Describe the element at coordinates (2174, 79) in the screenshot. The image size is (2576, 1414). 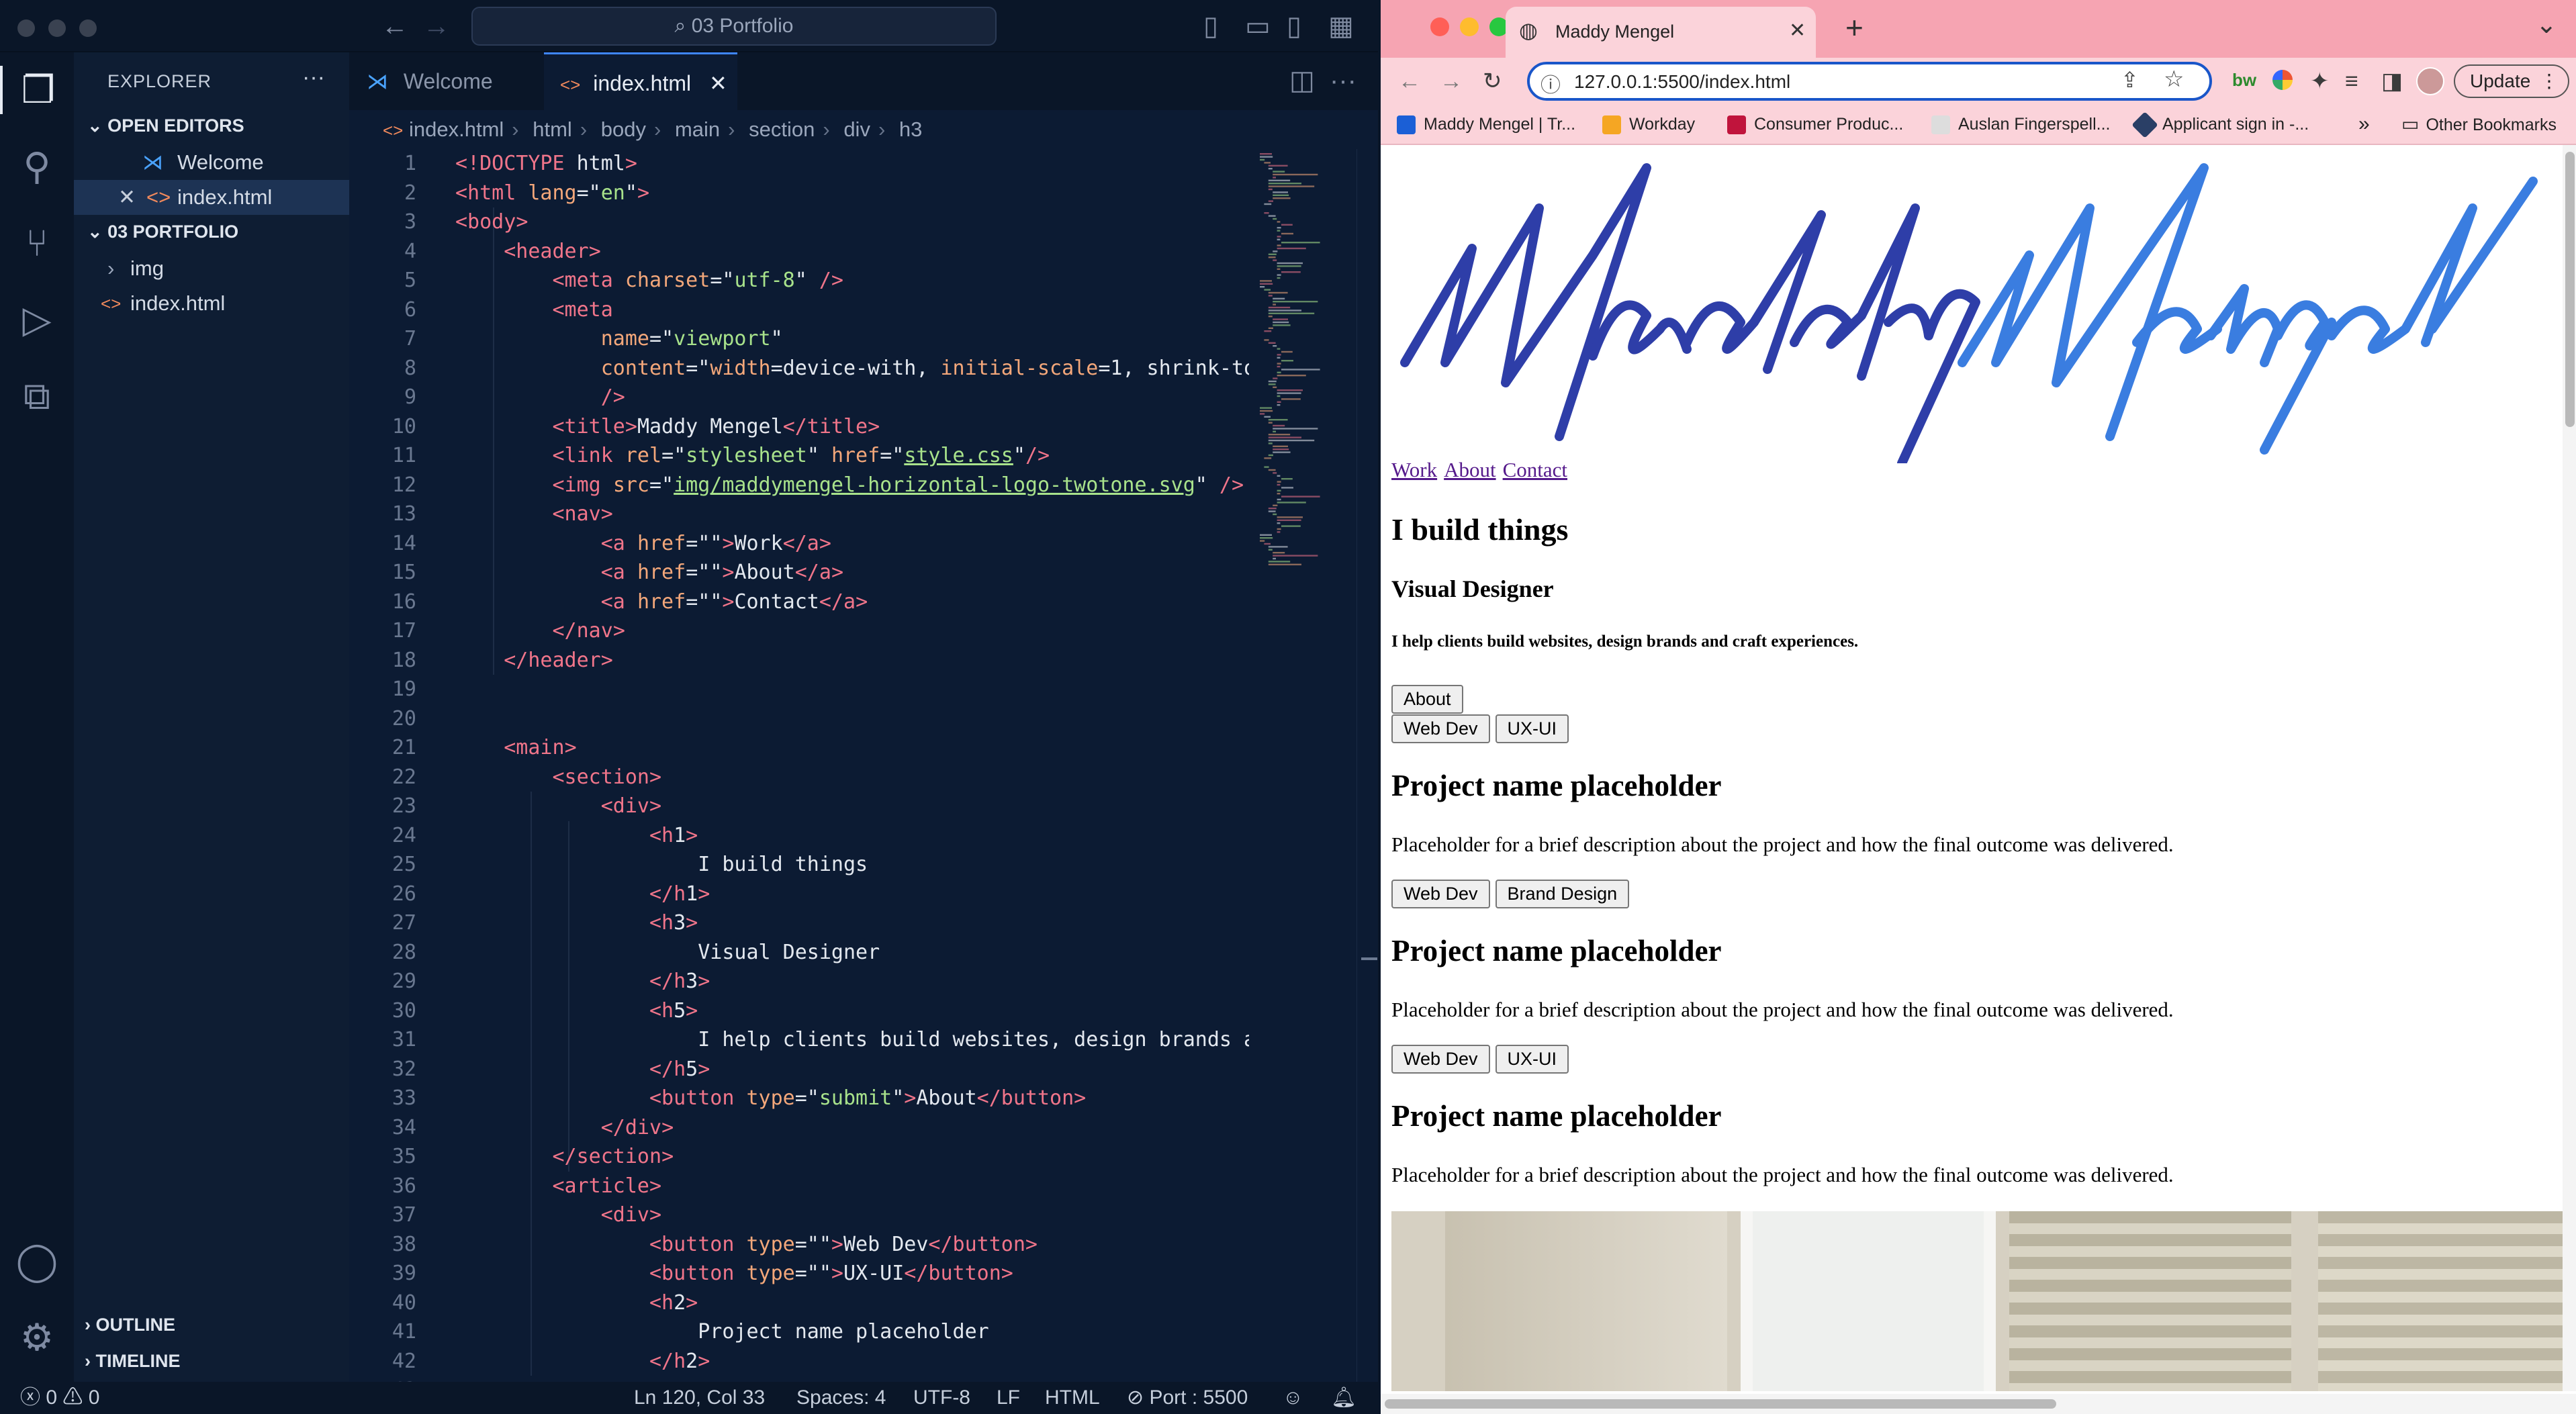
I see `bookmark-star-icon: ☆` at that location.